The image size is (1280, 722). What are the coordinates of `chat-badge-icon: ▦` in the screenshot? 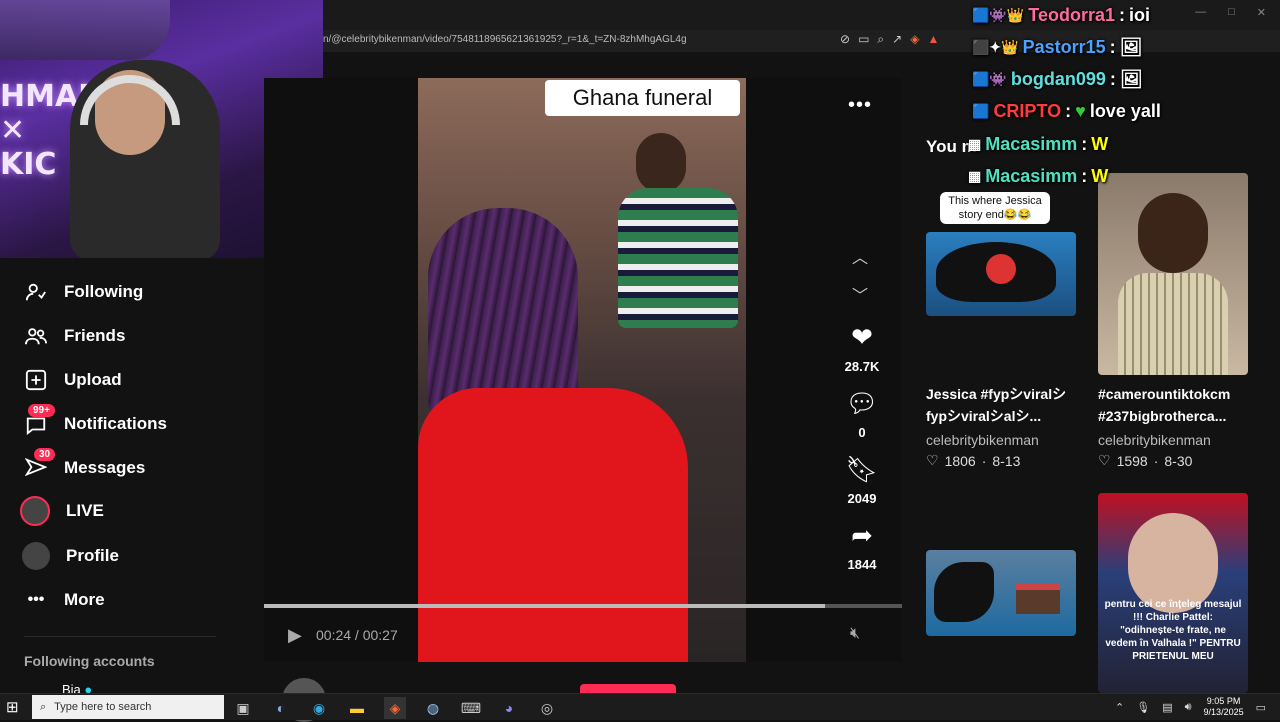 It's located at (975, 144).